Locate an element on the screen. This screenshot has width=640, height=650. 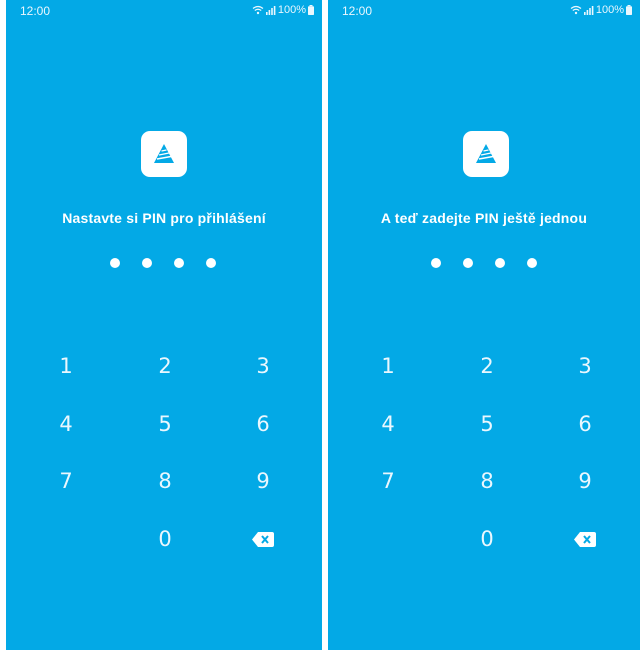
page-title: A teď zadejte PIN ještě jednou is located at coordinates (484, 218).